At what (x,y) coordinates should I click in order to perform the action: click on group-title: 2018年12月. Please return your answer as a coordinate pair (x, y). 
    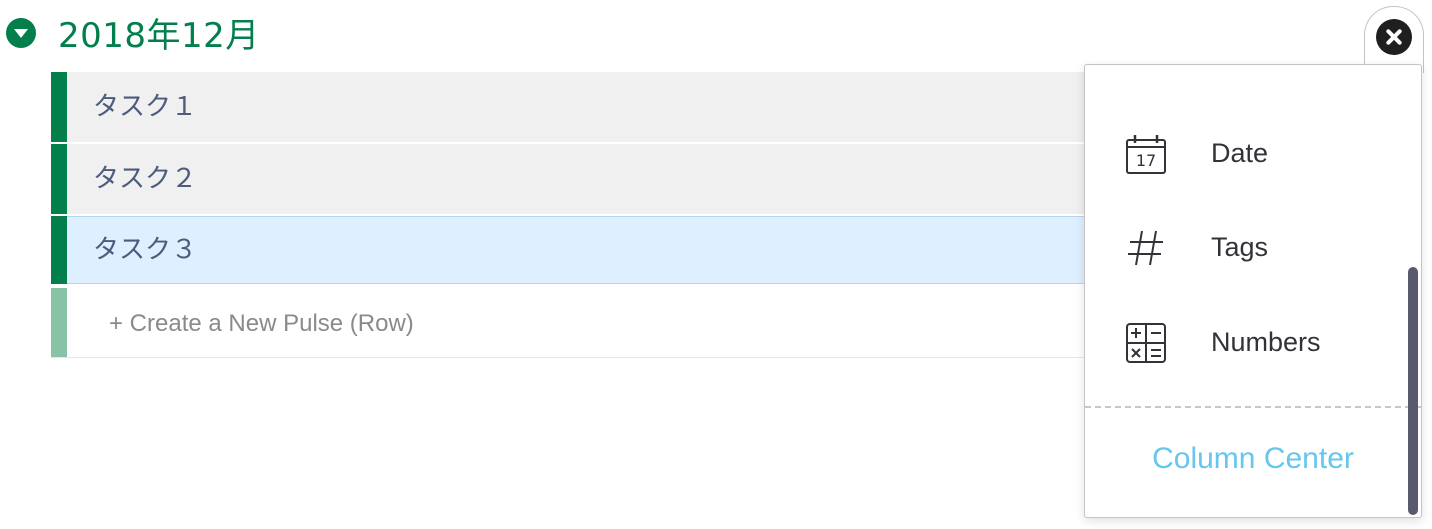
    Looking at the image, I should click on (159, 32).